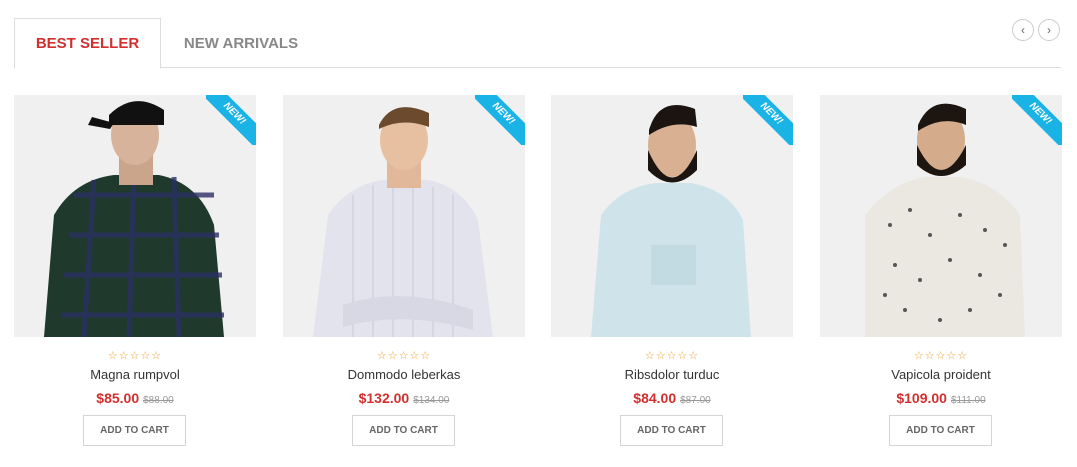 The height and width of the screenshot is (467, 1077). Describe the element at coordinates (404, 374) in the screenshot. I see `product-name: Dommodo leberkas` at that location.